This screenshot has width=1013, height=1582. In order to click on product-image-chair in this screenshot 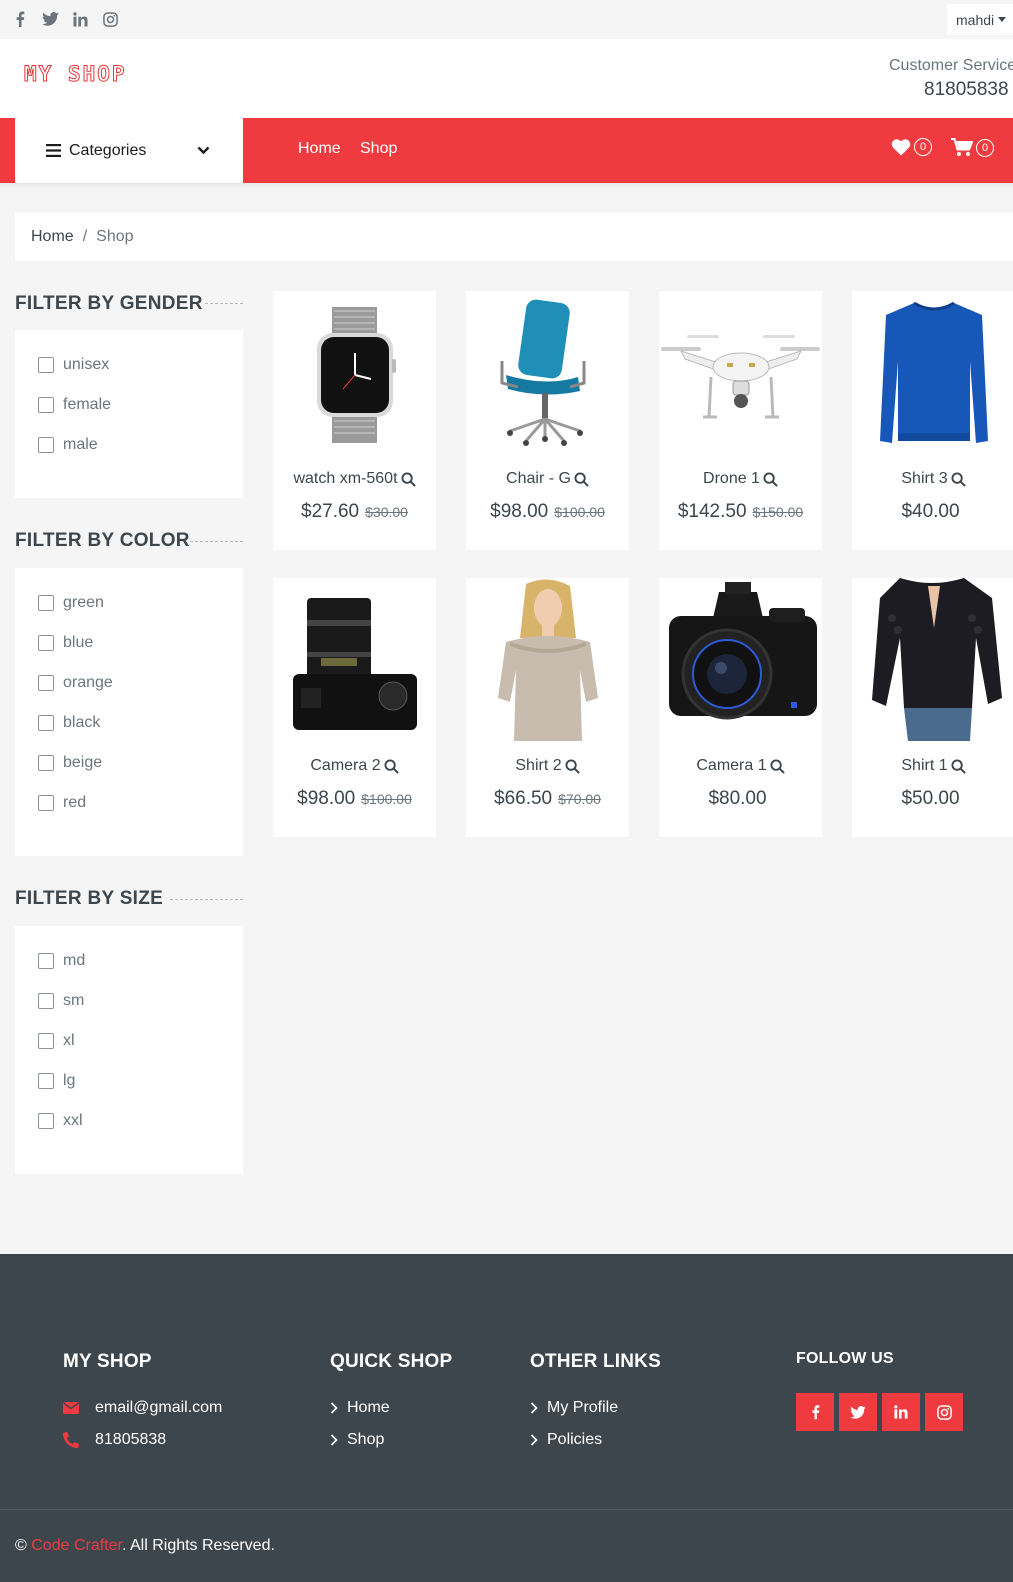, I will do `click(547, 372)`.